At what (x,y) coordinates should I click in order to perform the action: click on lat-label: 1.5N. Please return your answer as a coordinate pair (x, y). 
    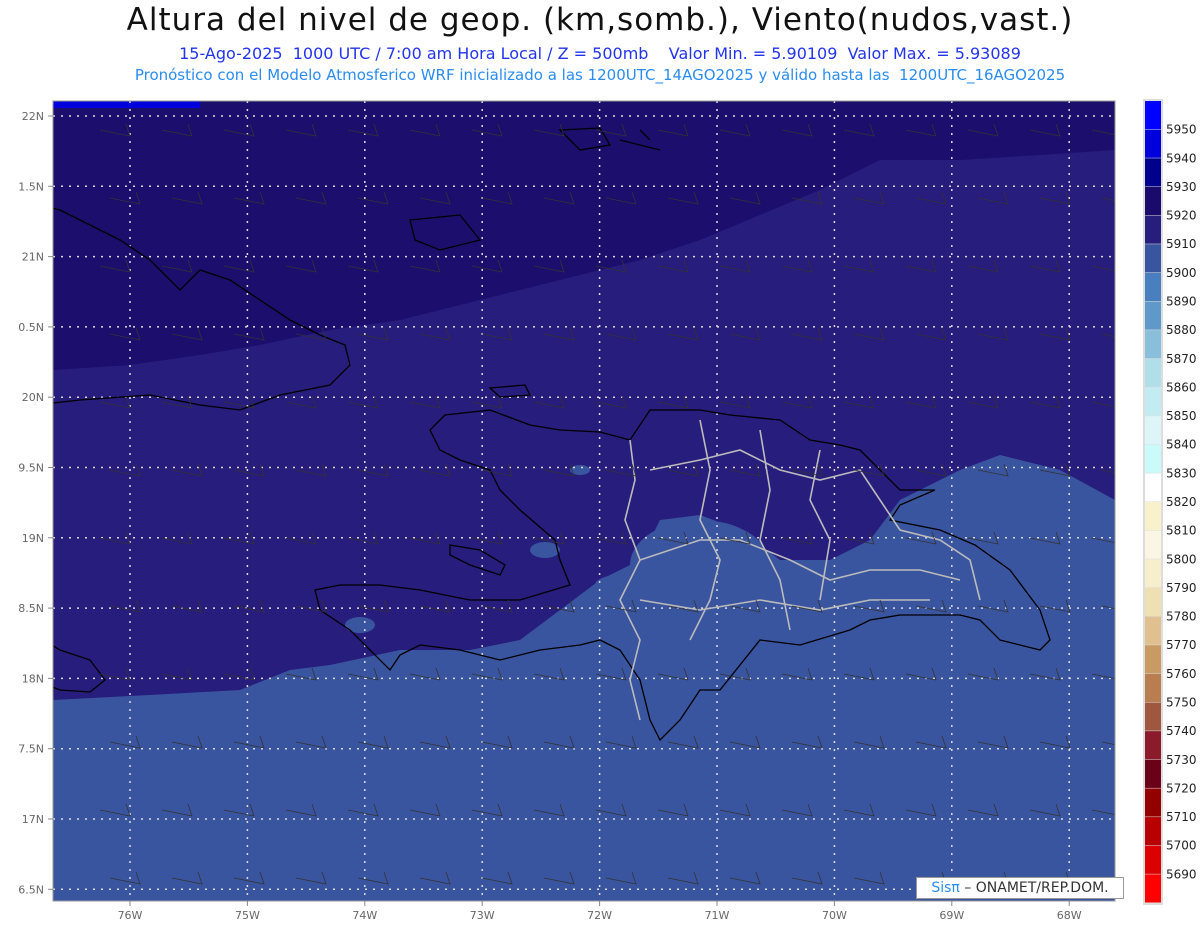
    Looking at the image, I should click on (31, 186).